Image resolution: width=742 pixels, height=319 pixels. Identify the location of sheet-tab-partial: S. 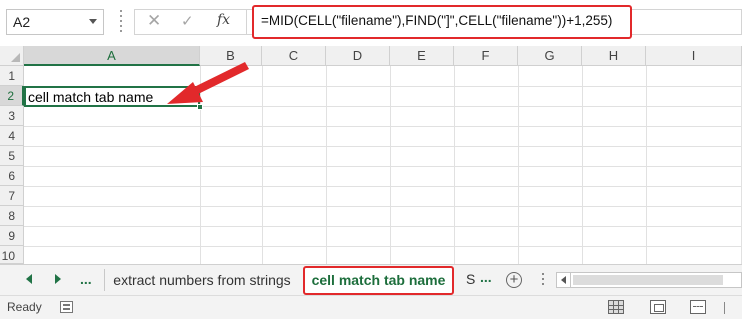
(470, 279).